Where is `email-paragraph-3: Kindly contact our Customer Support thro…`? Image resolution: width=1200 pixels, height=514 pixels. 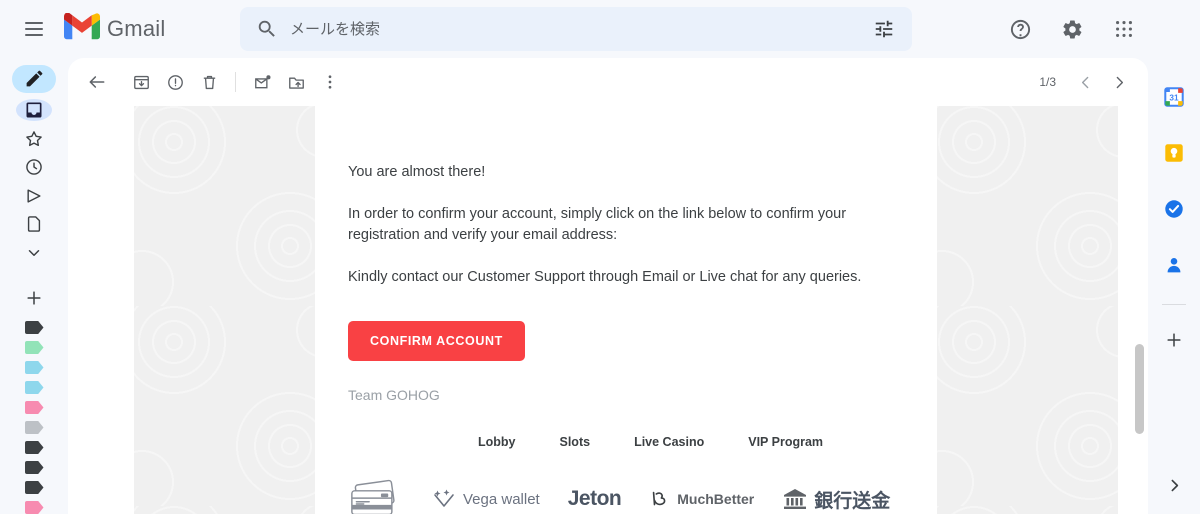
email-paragraph-3: Kindly contact our Customer Support thro… is located at coordinates (605, 277).